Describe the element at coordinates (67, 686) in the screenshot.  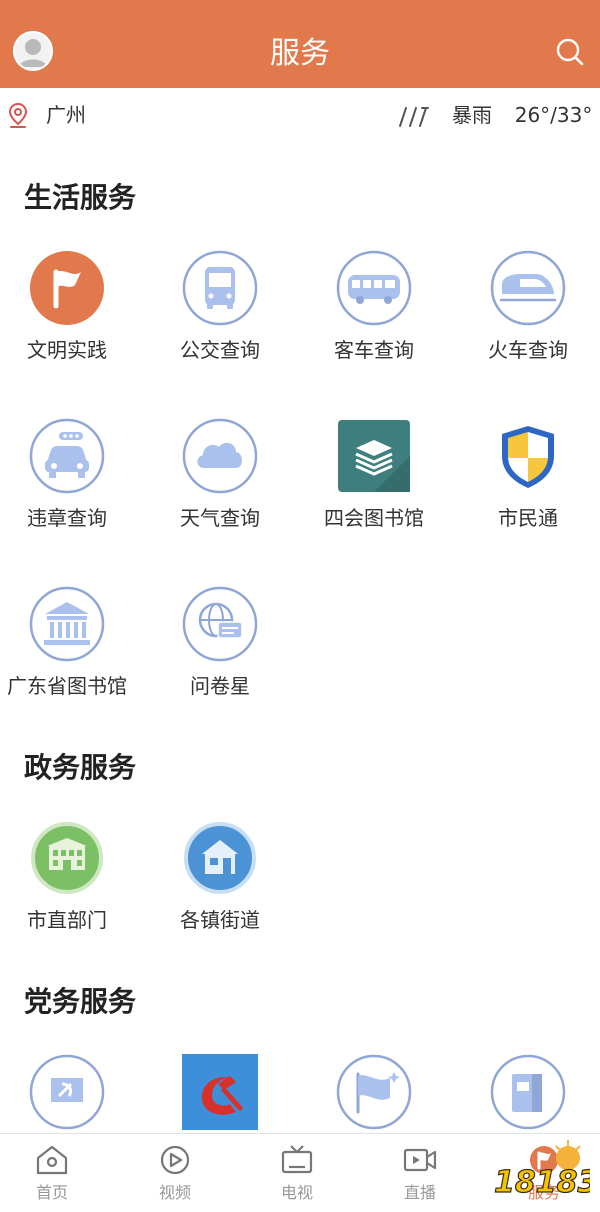
I see `service-label: 广东省图书馆` at that location.